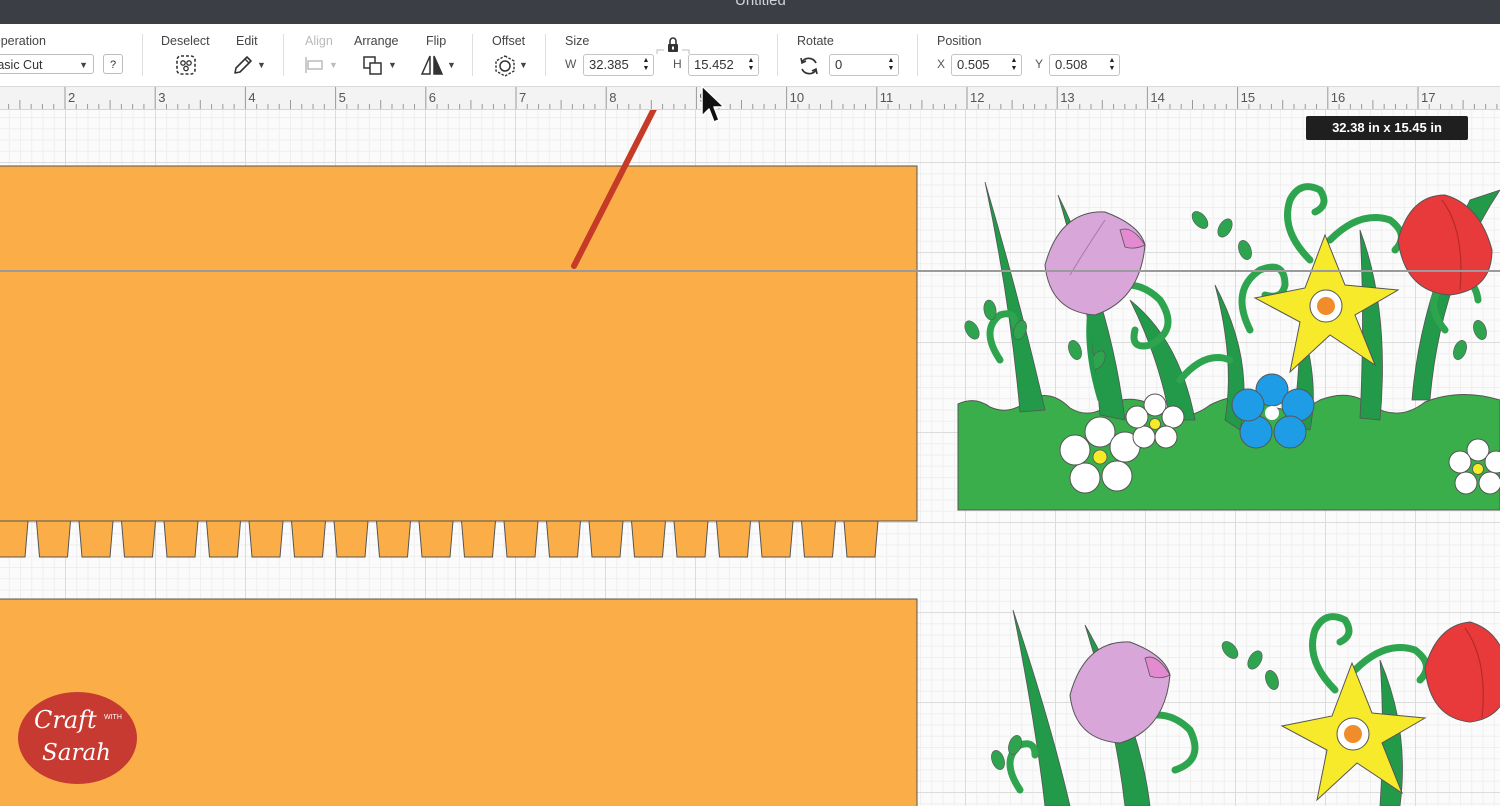  I want to click on operation-select: Basic Cut ▼, so click(47, 64).